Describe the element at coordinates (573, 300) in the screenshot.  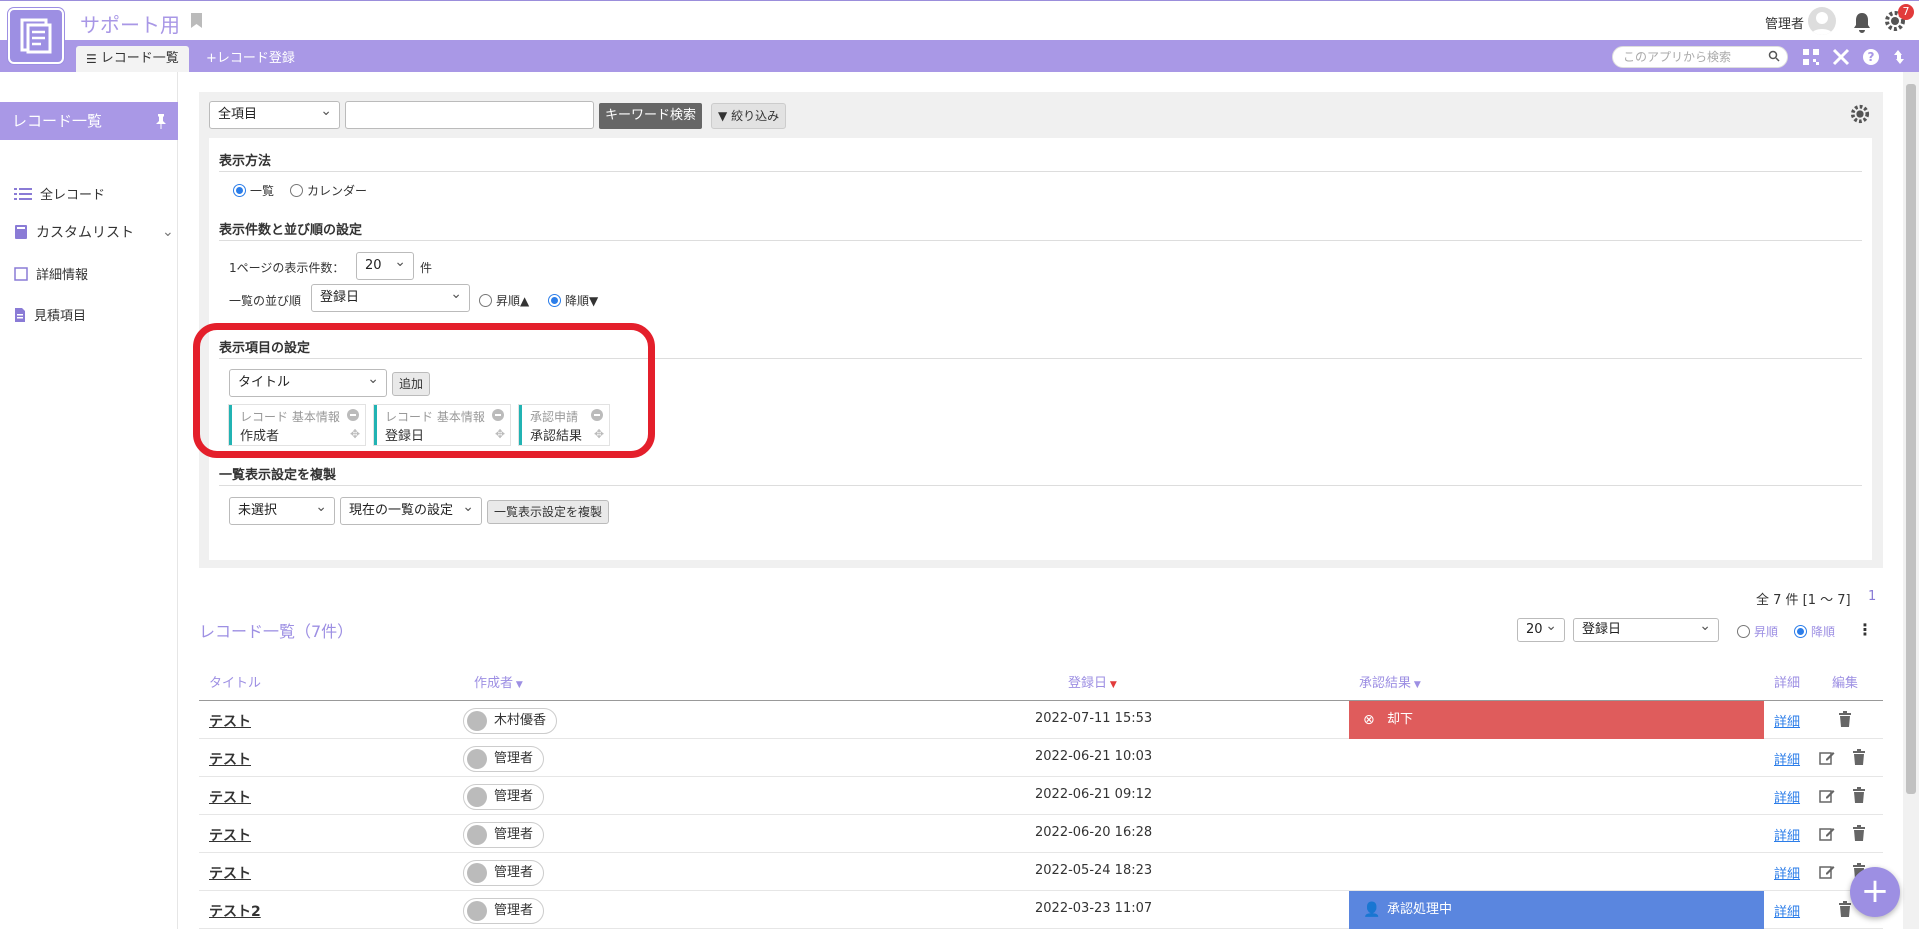
I see `radio-desc: 降順▼` at that location.